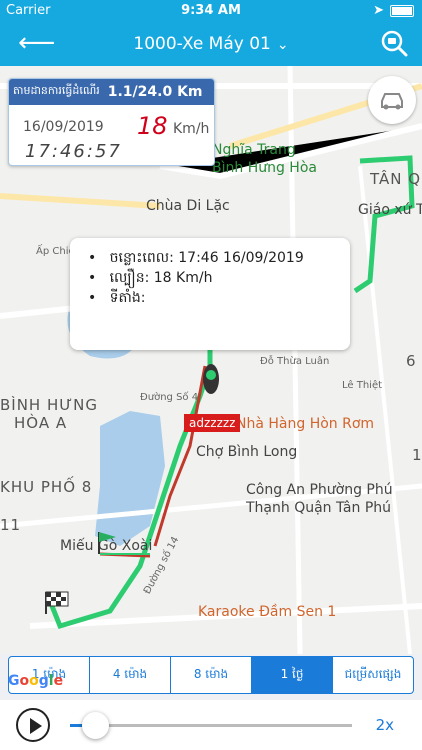 The image size is (422, 750). I want to click on tab-2: 8 ម៉ោង, so click(211, 675).